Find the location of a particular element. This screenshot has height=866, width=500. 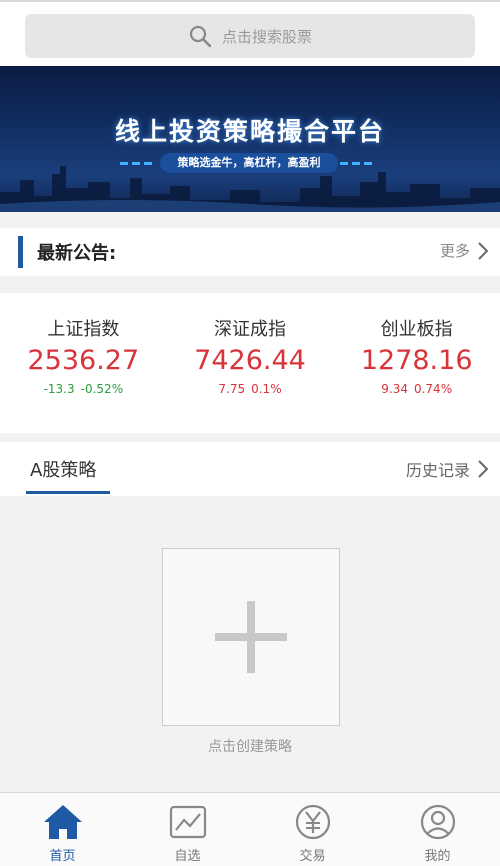

index-change-percent: -0.52% is located at coordinates (102, 389).